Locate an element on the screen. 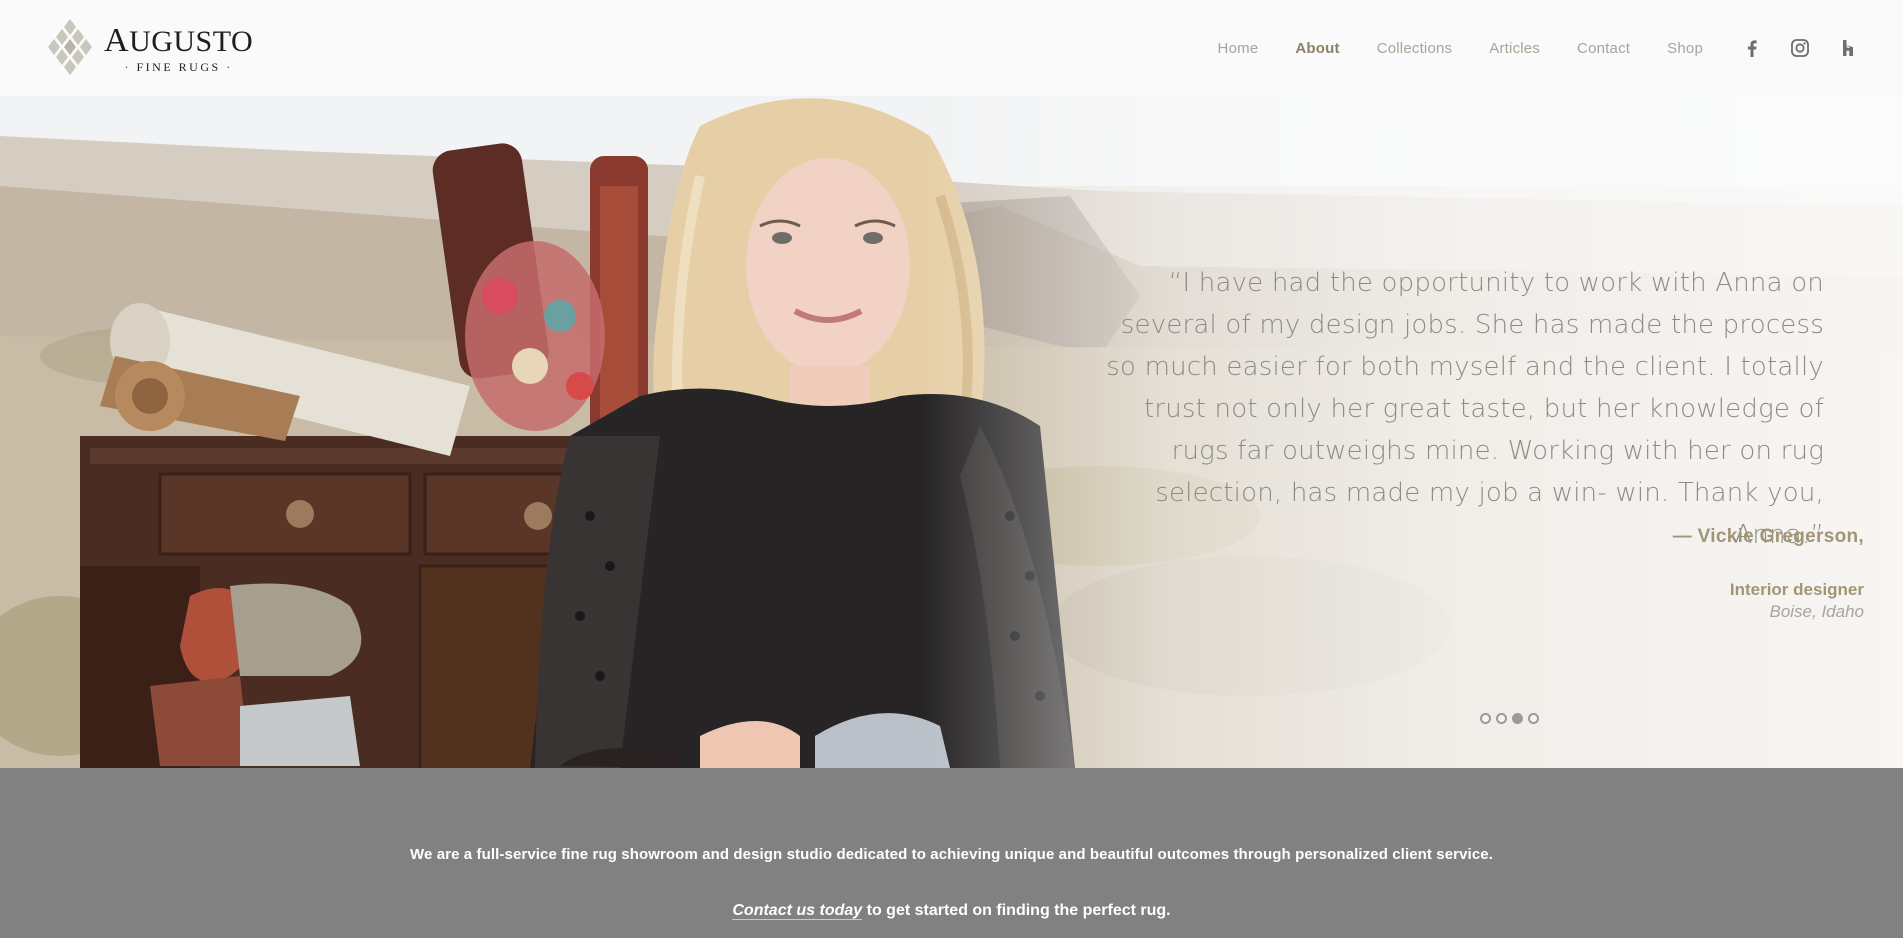 The image size is (1903, 938). testimonial-role: Interior designer is located at coordinates (1796, 589).